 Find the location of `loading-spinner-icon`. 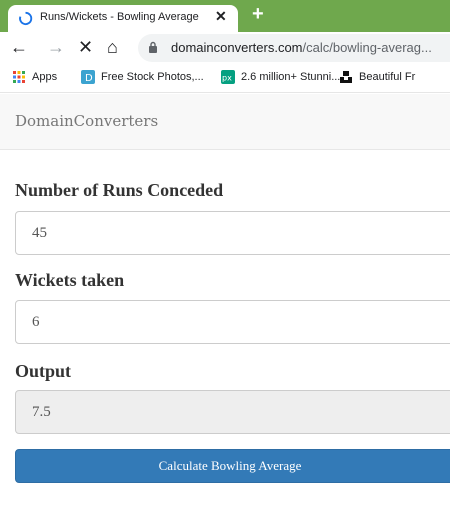

loading-spinner-icon is located at coordinates (26, 18).